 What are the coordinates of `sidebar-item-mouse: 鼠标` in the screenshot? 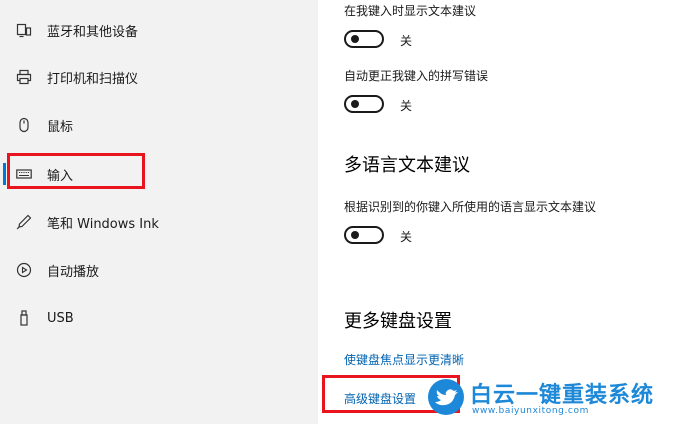 It's located at (159, 125).